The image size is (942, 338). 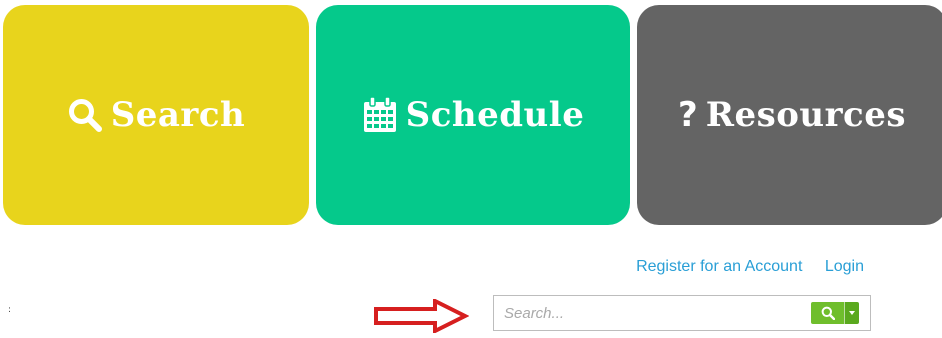 I want to click on tile-schedule-label: Schedule, so click(x=495, y=115).